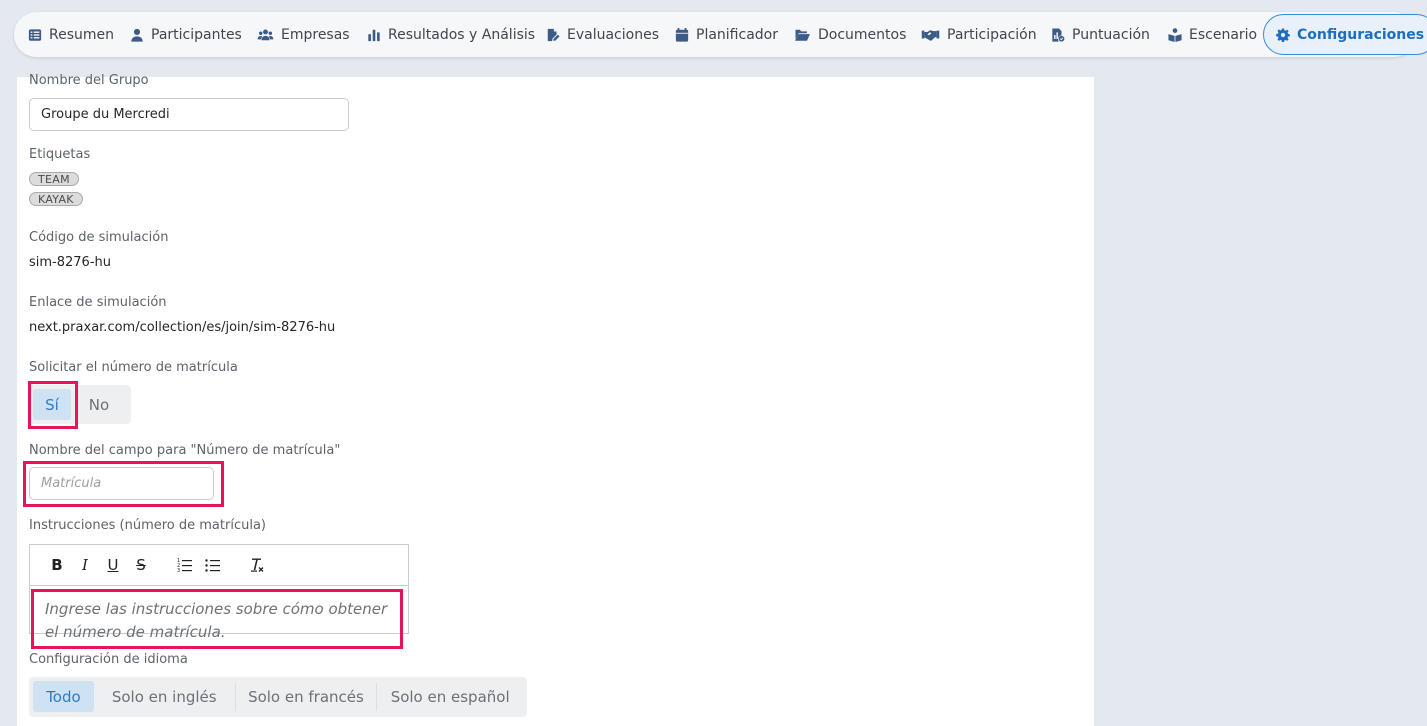 This screenshot has height=726, width=1427. Describe the element at coordinates (63, 696) in the screenshot. I see `language-option-all: Todo` at that location.